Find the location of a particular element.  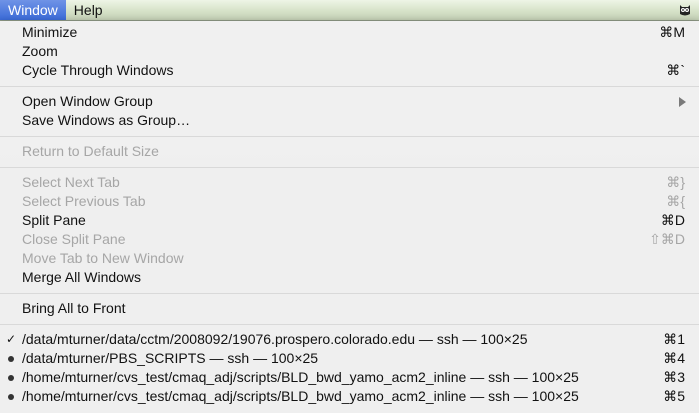

menu-item-return-default-size: Return to Default Size is located at coordinates (90, 151).